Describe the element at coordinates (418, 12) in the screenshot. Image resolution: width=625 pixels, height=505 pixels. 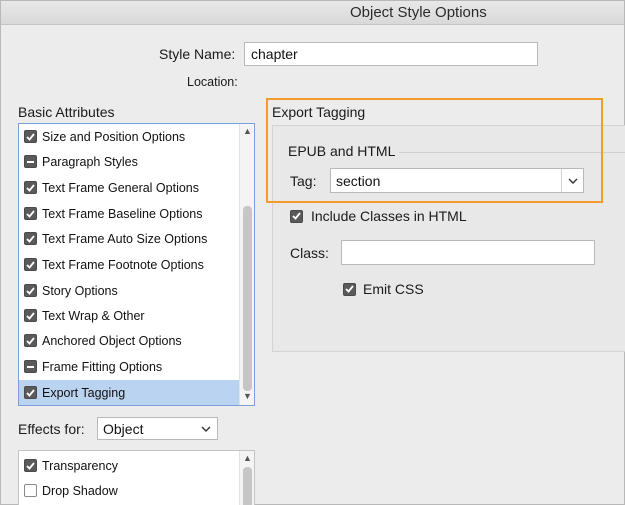
I see `window-title: Object Style Options` at that location.